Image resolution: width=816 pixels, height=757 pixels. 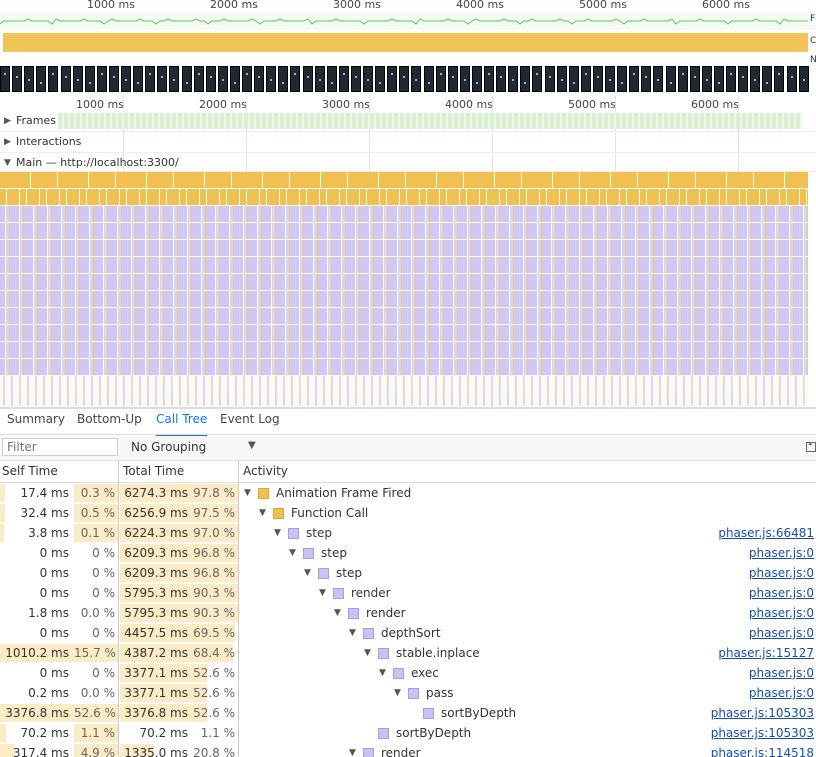 What do you see at coordinates (109, 423) in the screenshot?
I see `tab-bottom-up: Bottom-Up` at bounding box center [109, 423].